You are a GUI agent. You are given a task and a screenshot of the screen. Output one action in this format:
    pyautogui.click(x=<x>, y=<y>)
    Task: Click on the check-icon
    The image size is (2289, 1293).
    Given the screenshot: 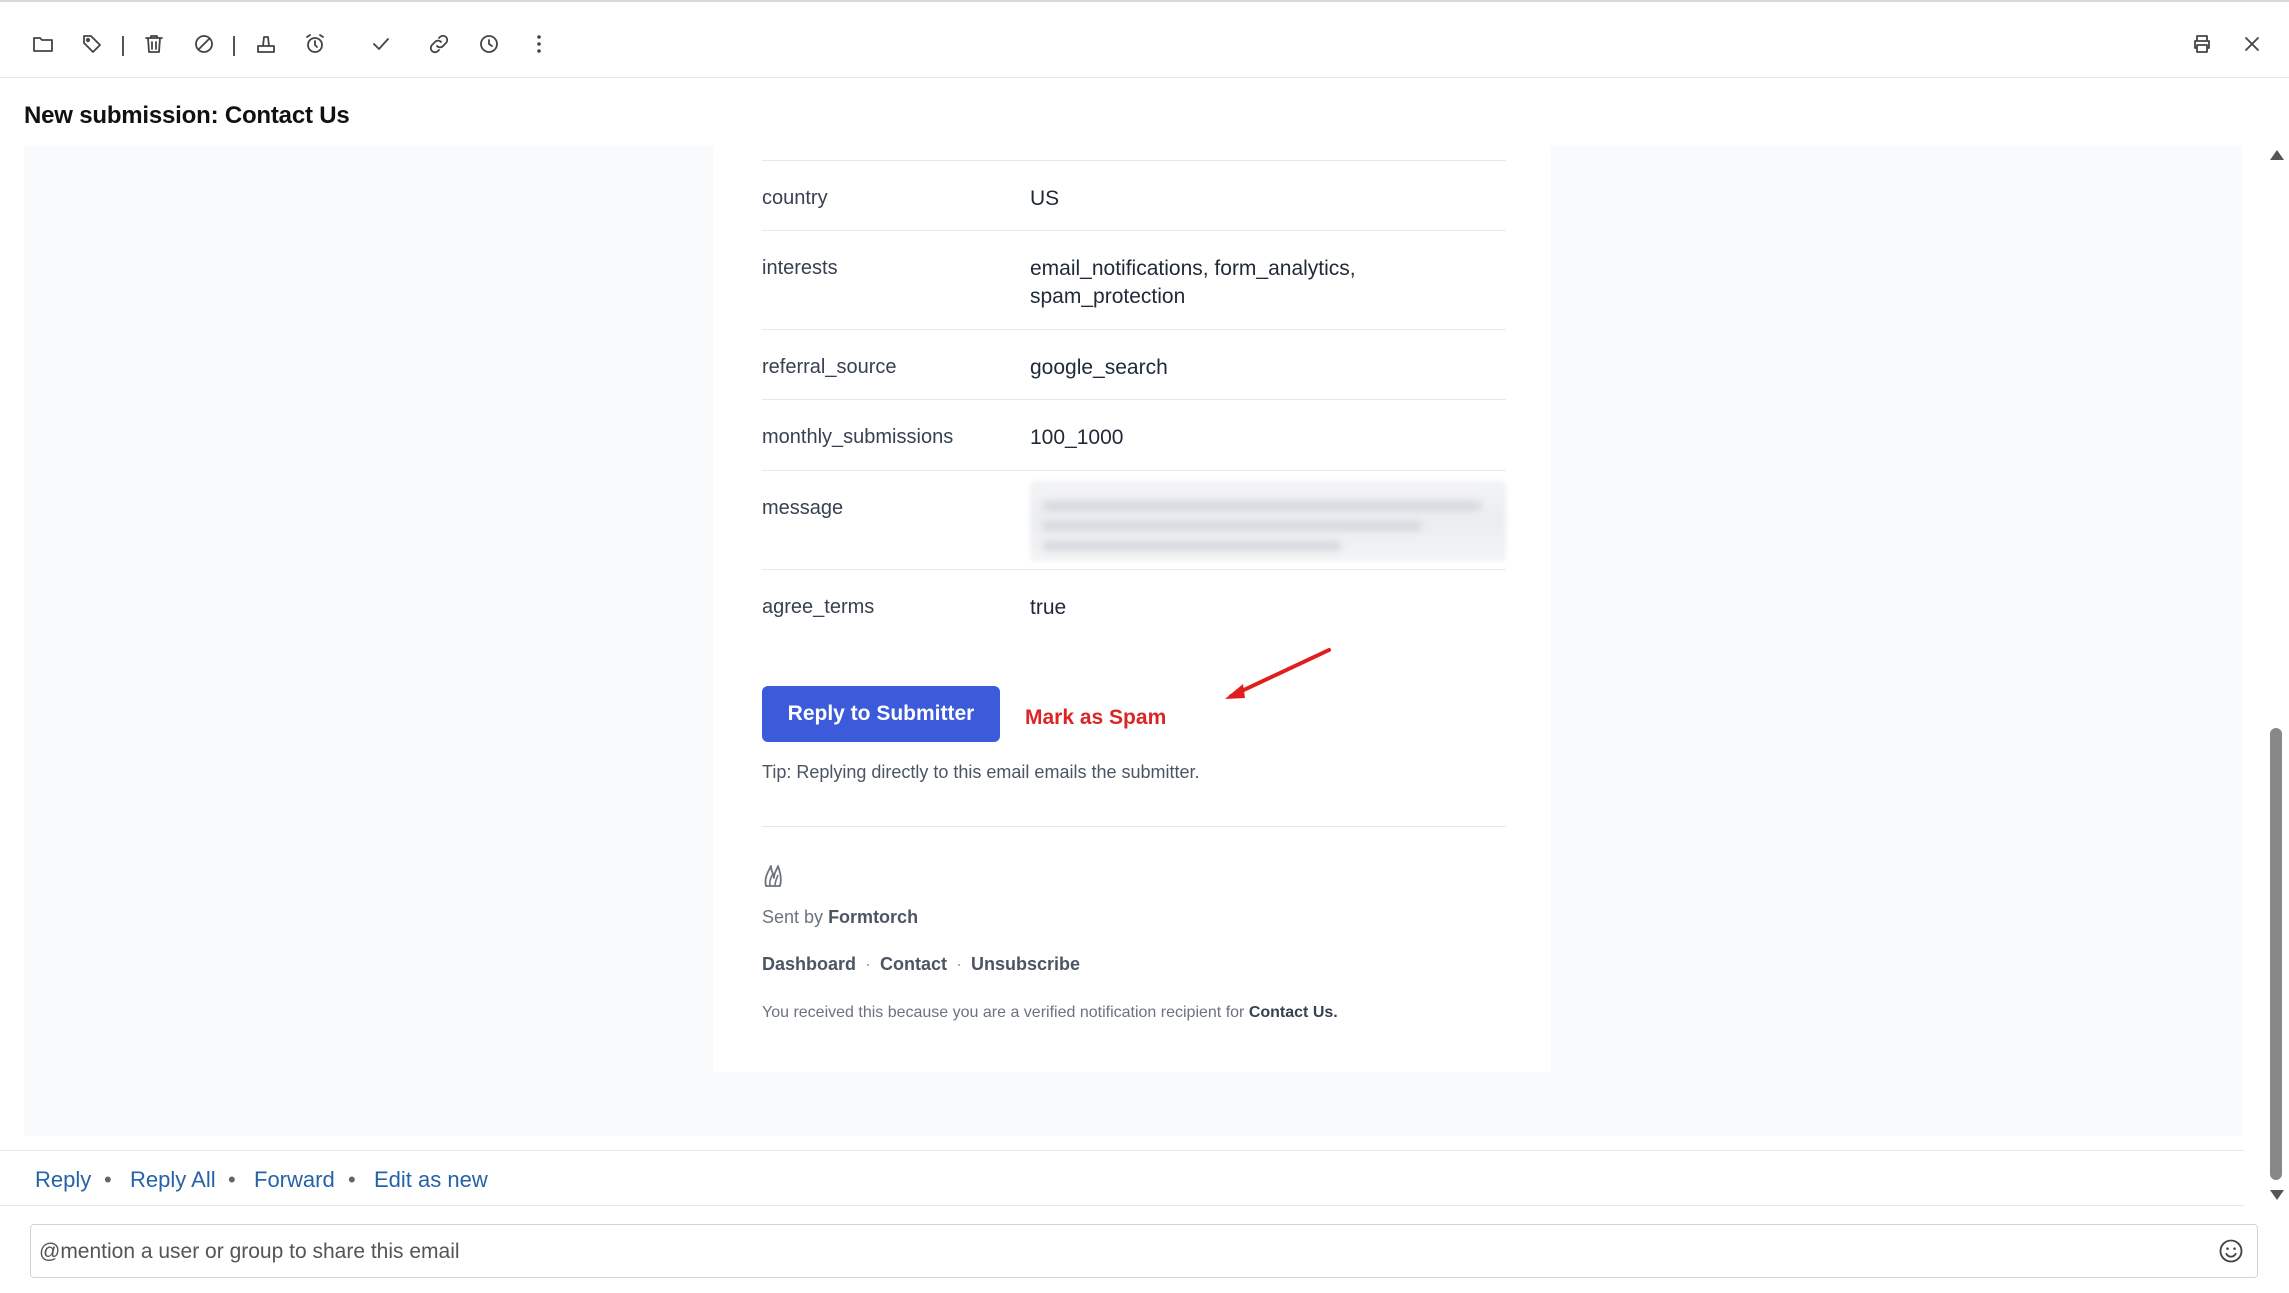 What is the action you would take?
    pyautogui.click(x=381, y=44)
    